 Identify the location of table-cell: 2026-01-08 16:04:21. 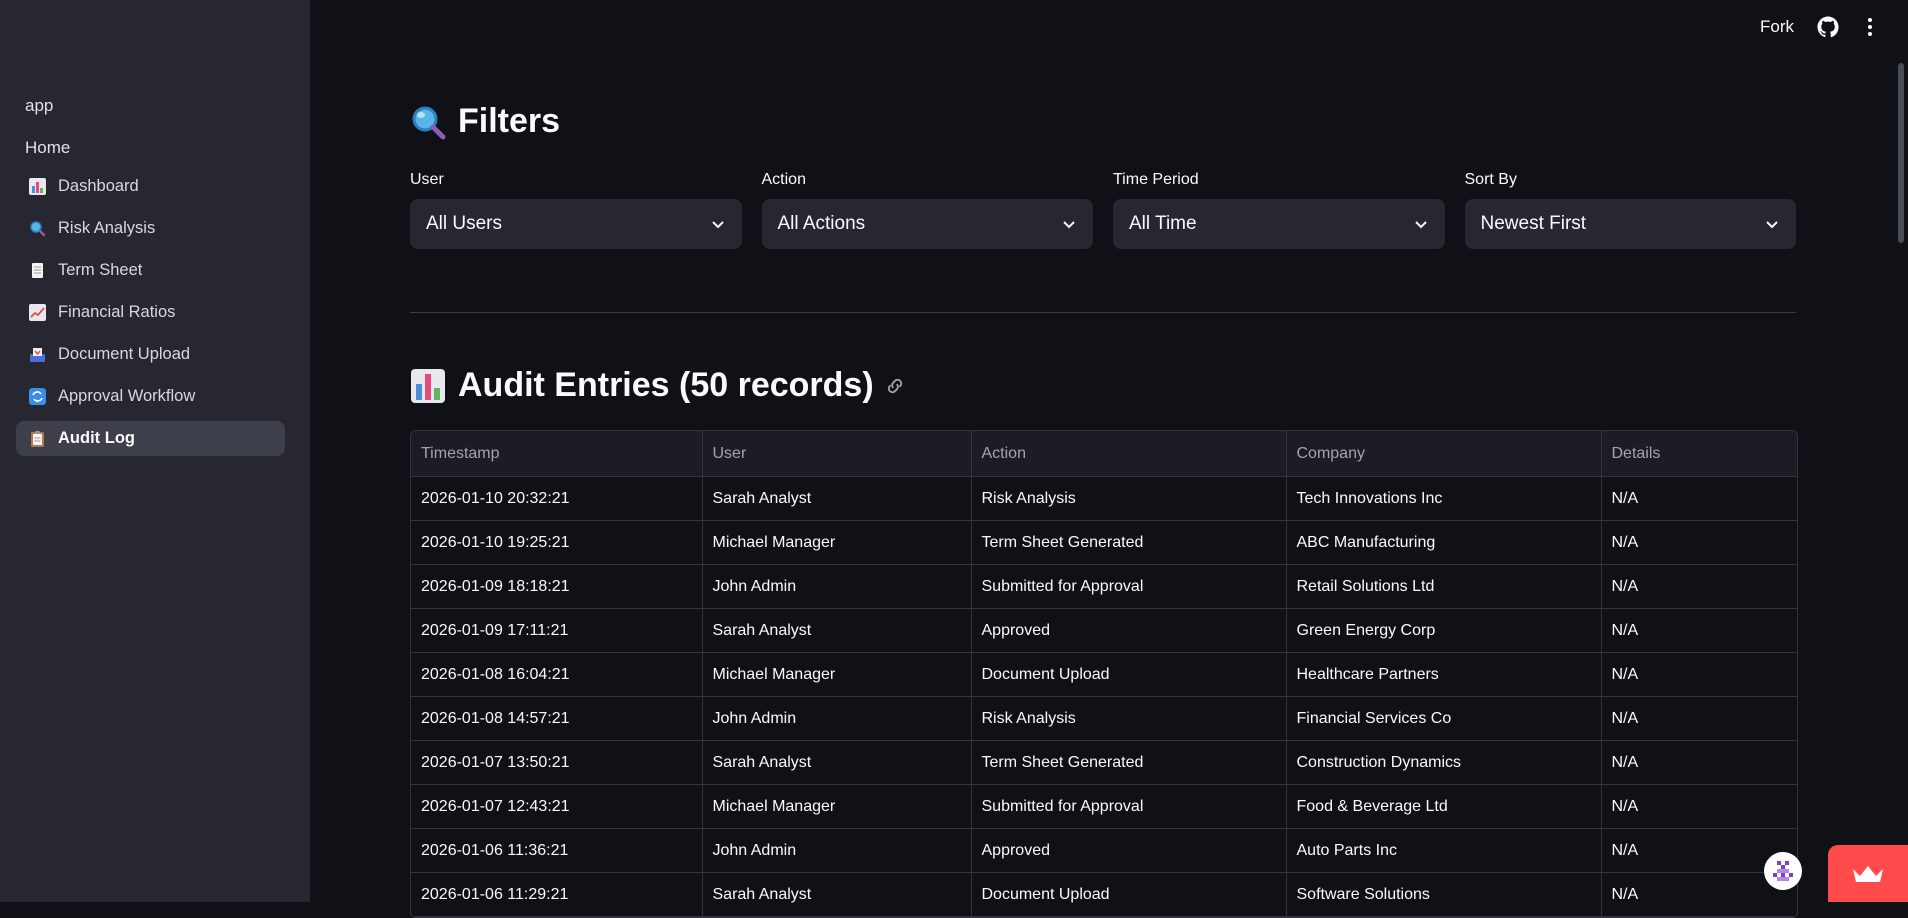
(557, 674).